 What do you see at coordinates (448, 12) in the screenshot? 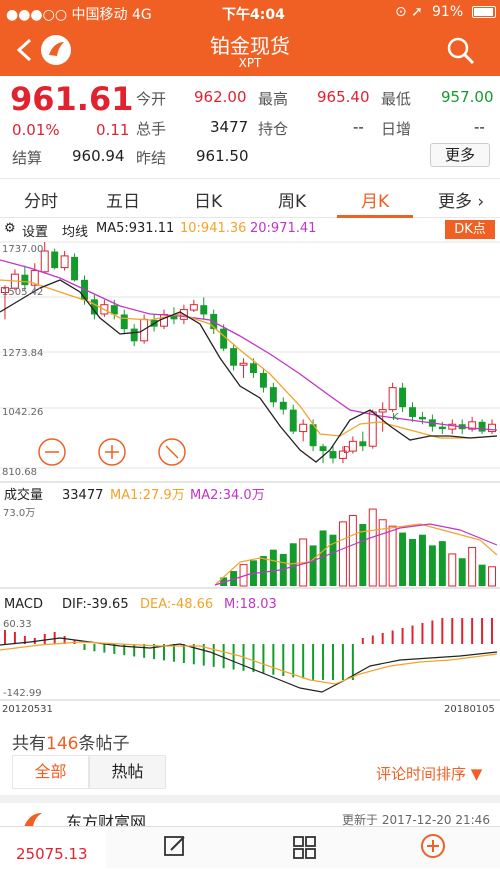
I see `battery-level: 91%` at bounding box center [448, 12].